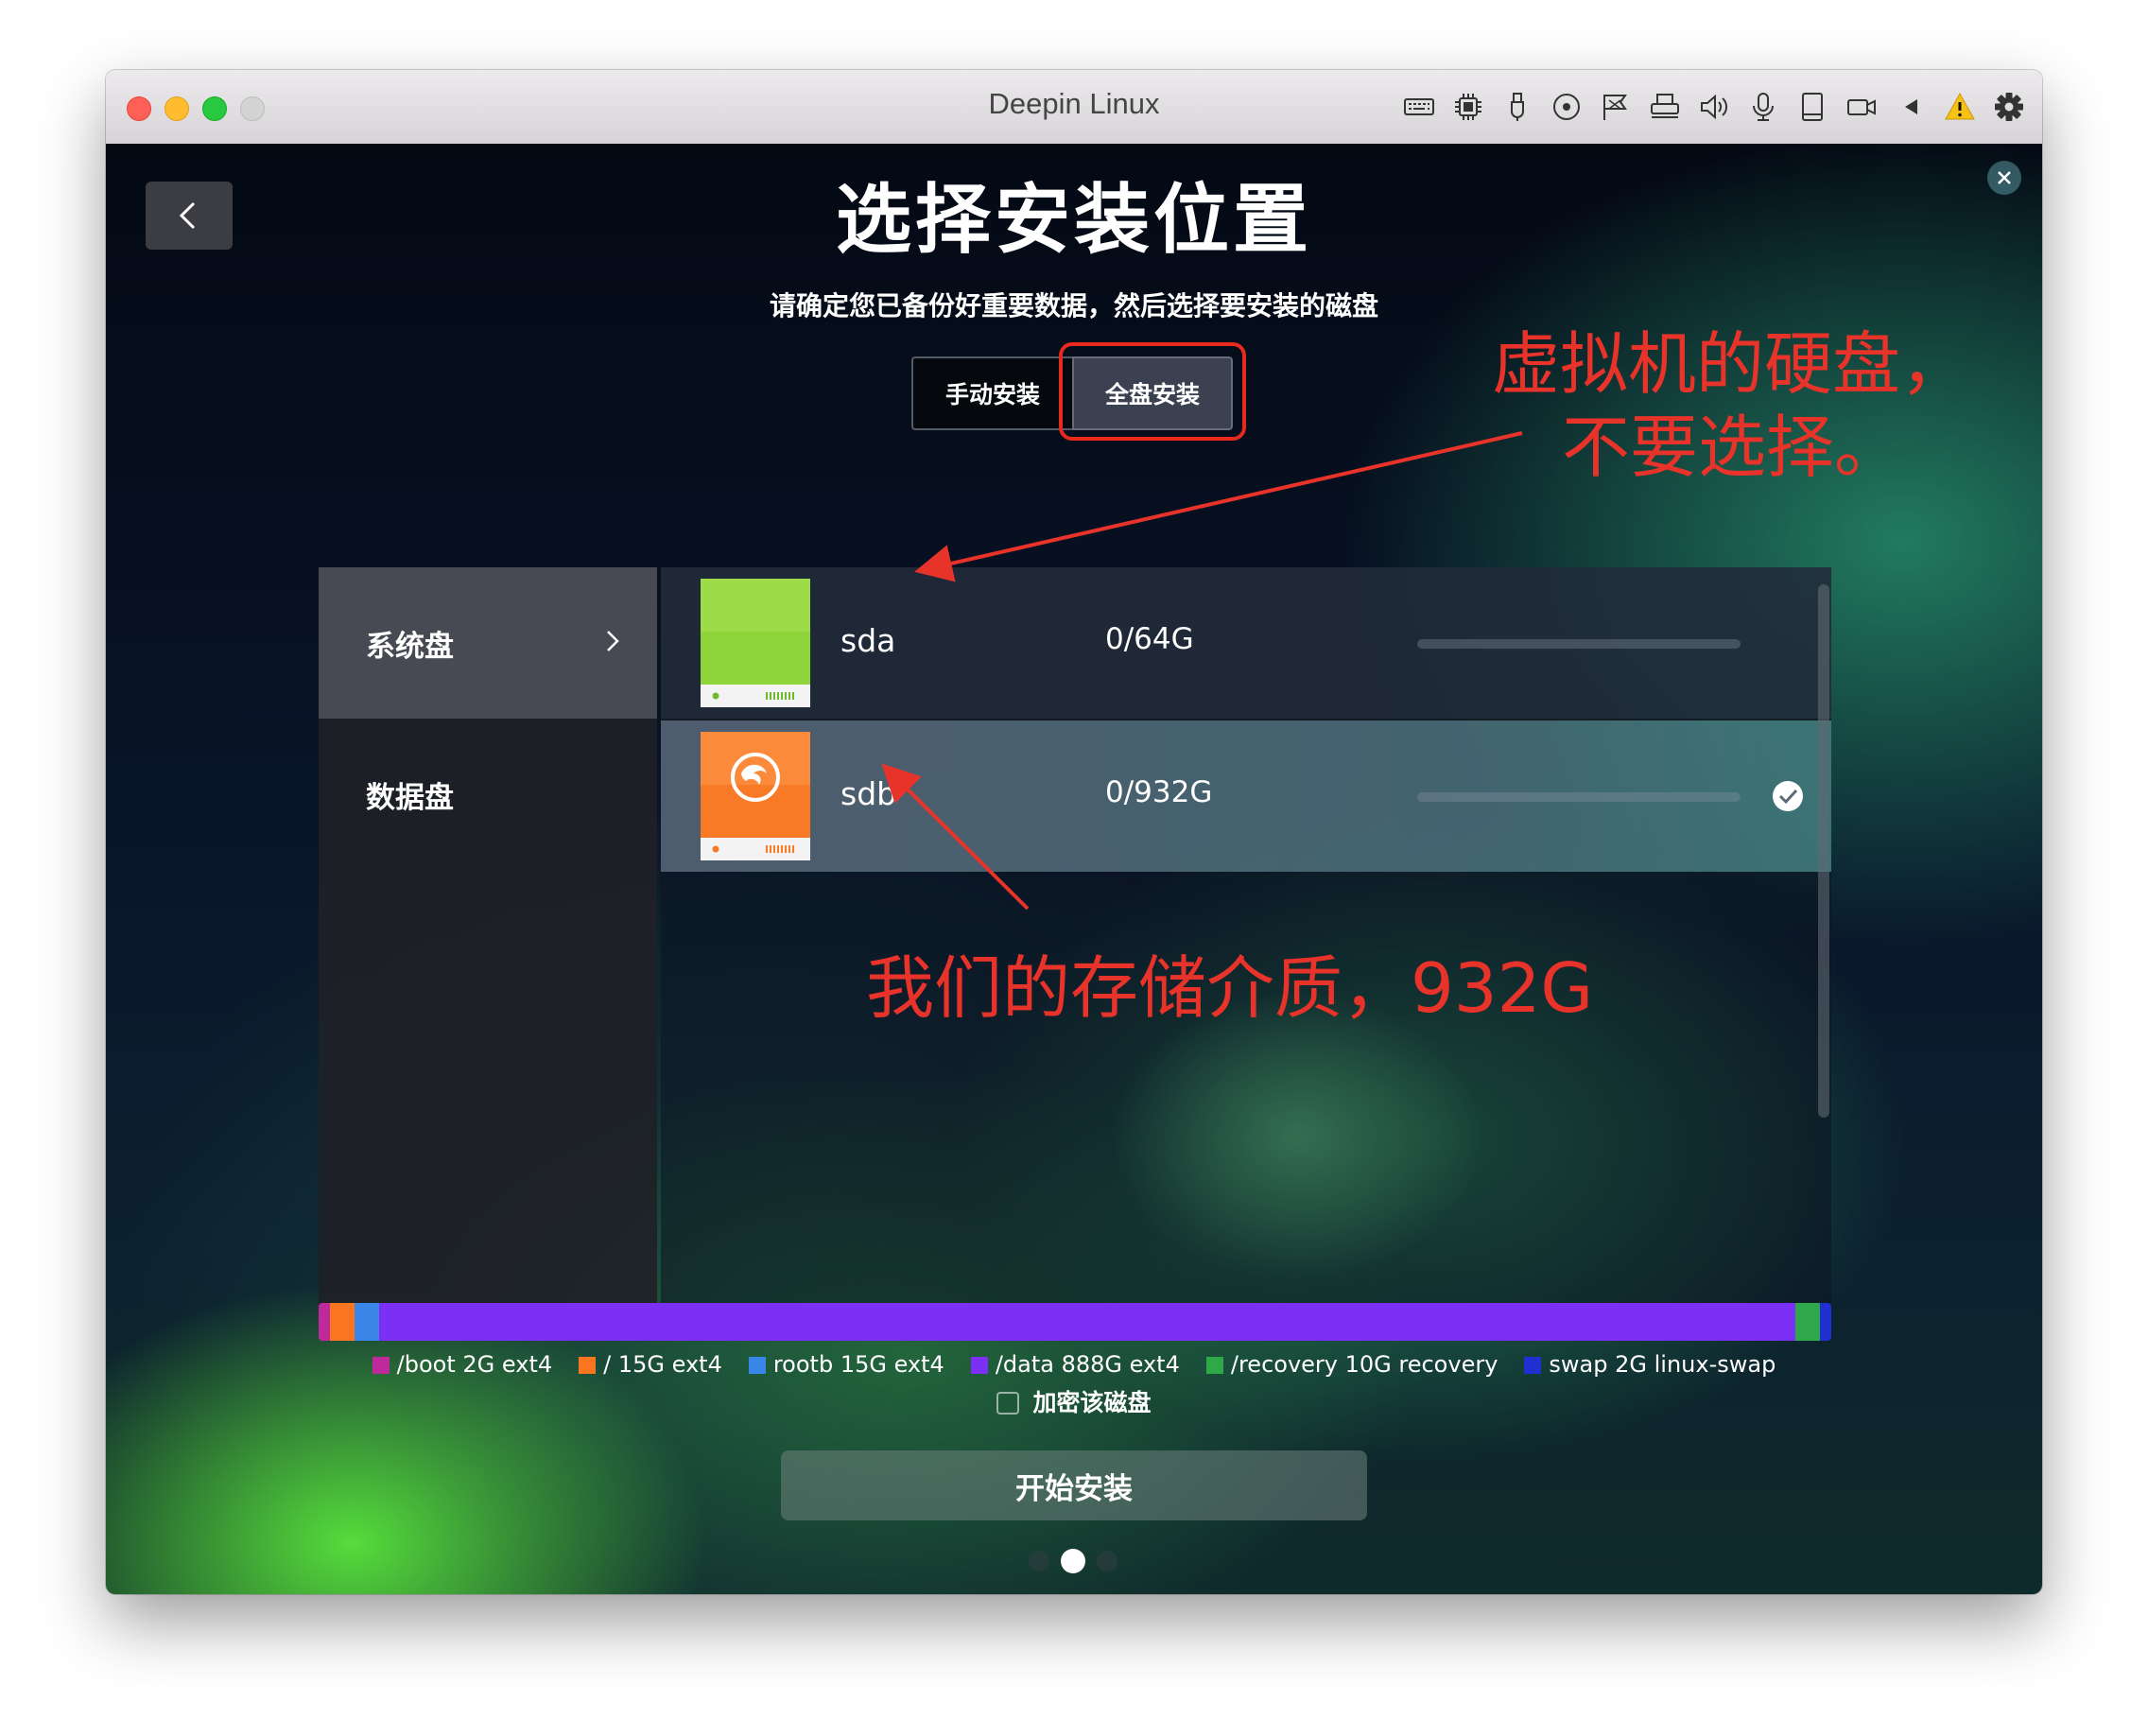 The height and width of the screenshot is (1736, 2148). What do you see at coordinates (1246, 643) in the screenshot?
I see `disk-row-sda: sda 0/64G` at bounding box center [1246, 643].